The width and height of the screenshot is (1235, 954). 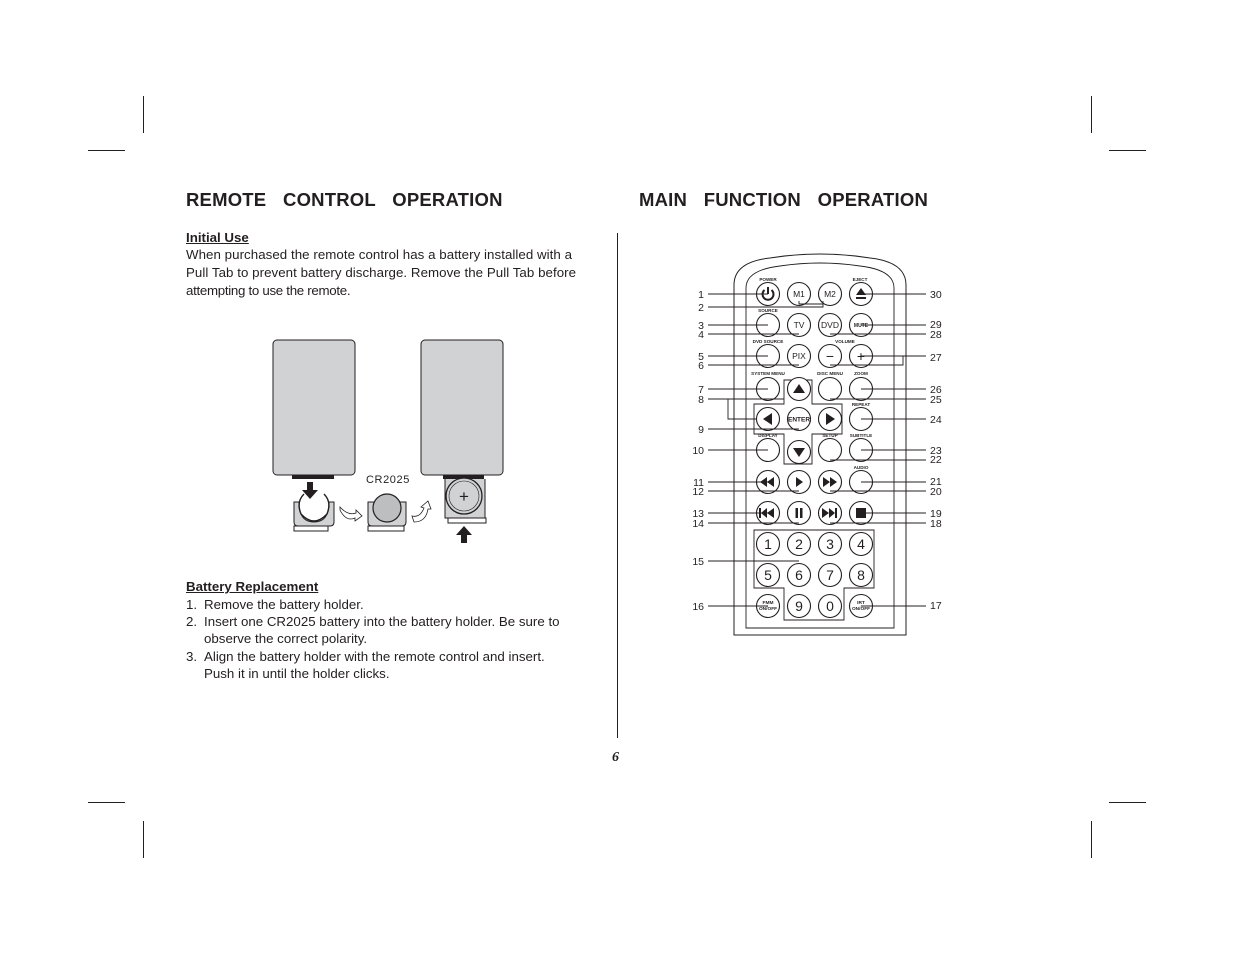 I want to click on svg-text: DVD, so click(x=830, y=325).